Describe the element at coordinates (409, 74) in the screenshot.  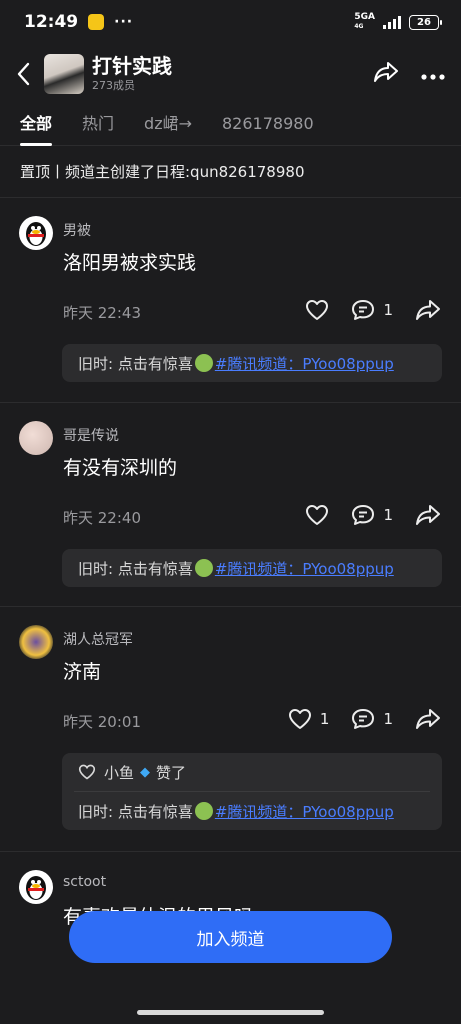
I see `header-actions` at that location.